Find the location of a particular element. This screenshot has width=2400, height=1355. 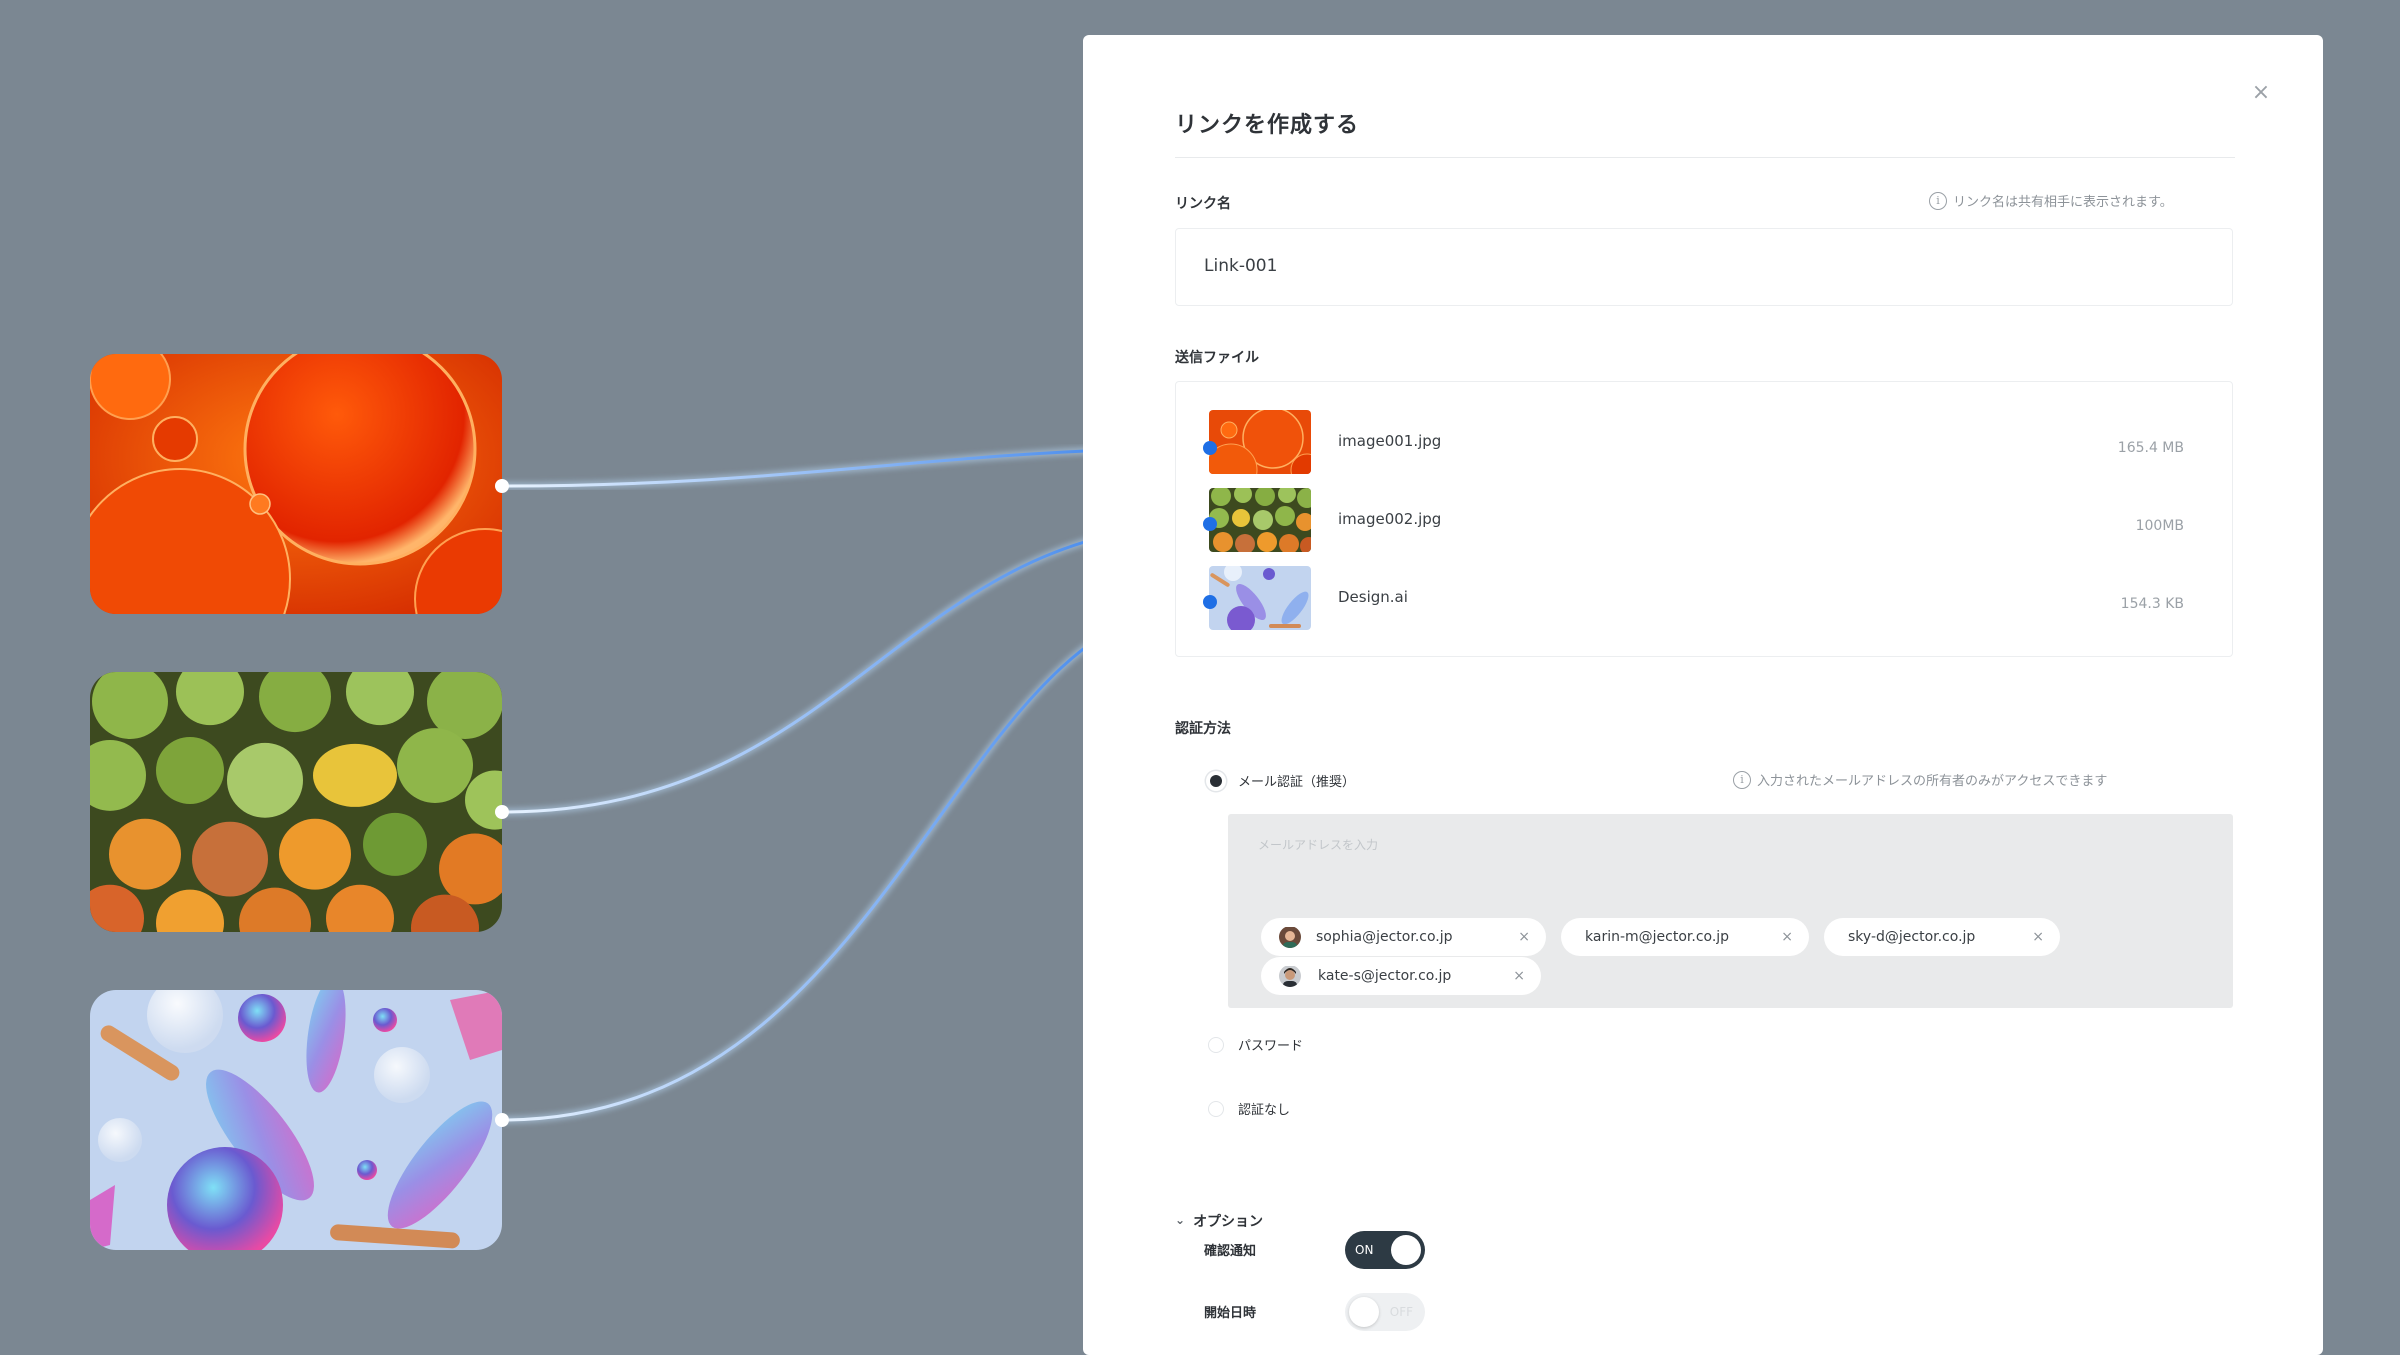

link-name-hint-text: リンク名は共有相手に表示されます。 is located at coordinates (2063, 202).